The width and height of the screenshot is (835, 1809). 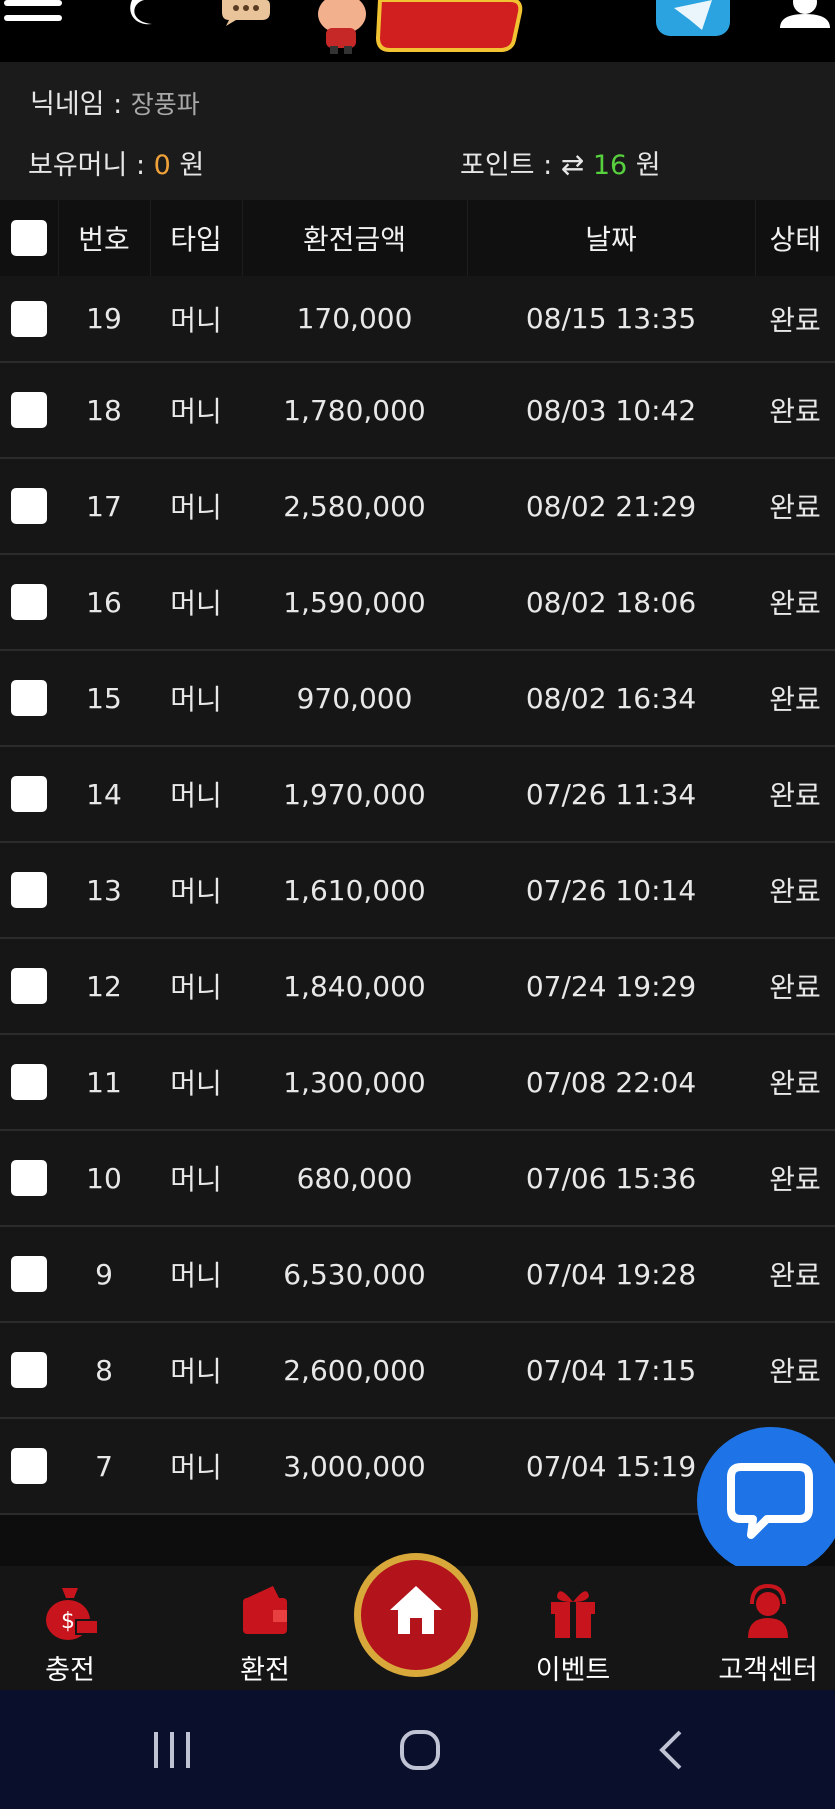 I want to click on table-row: 11 머니 1,300,000 07/08 22:04 완료, so click(x=417, y=1082).